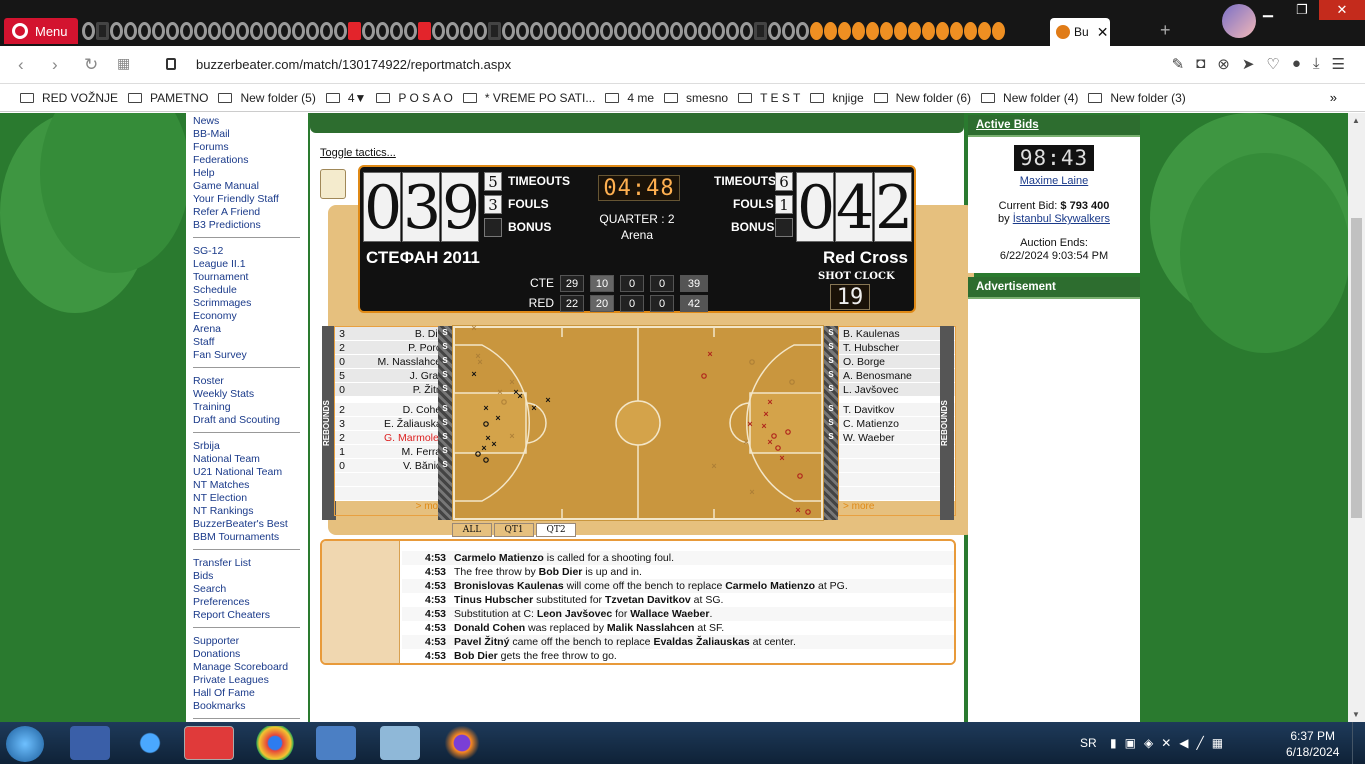  What do you see at coordinates (55, 65) in the screenshot?
I see `forward-icon: ›` at bounding box center [55, 65].